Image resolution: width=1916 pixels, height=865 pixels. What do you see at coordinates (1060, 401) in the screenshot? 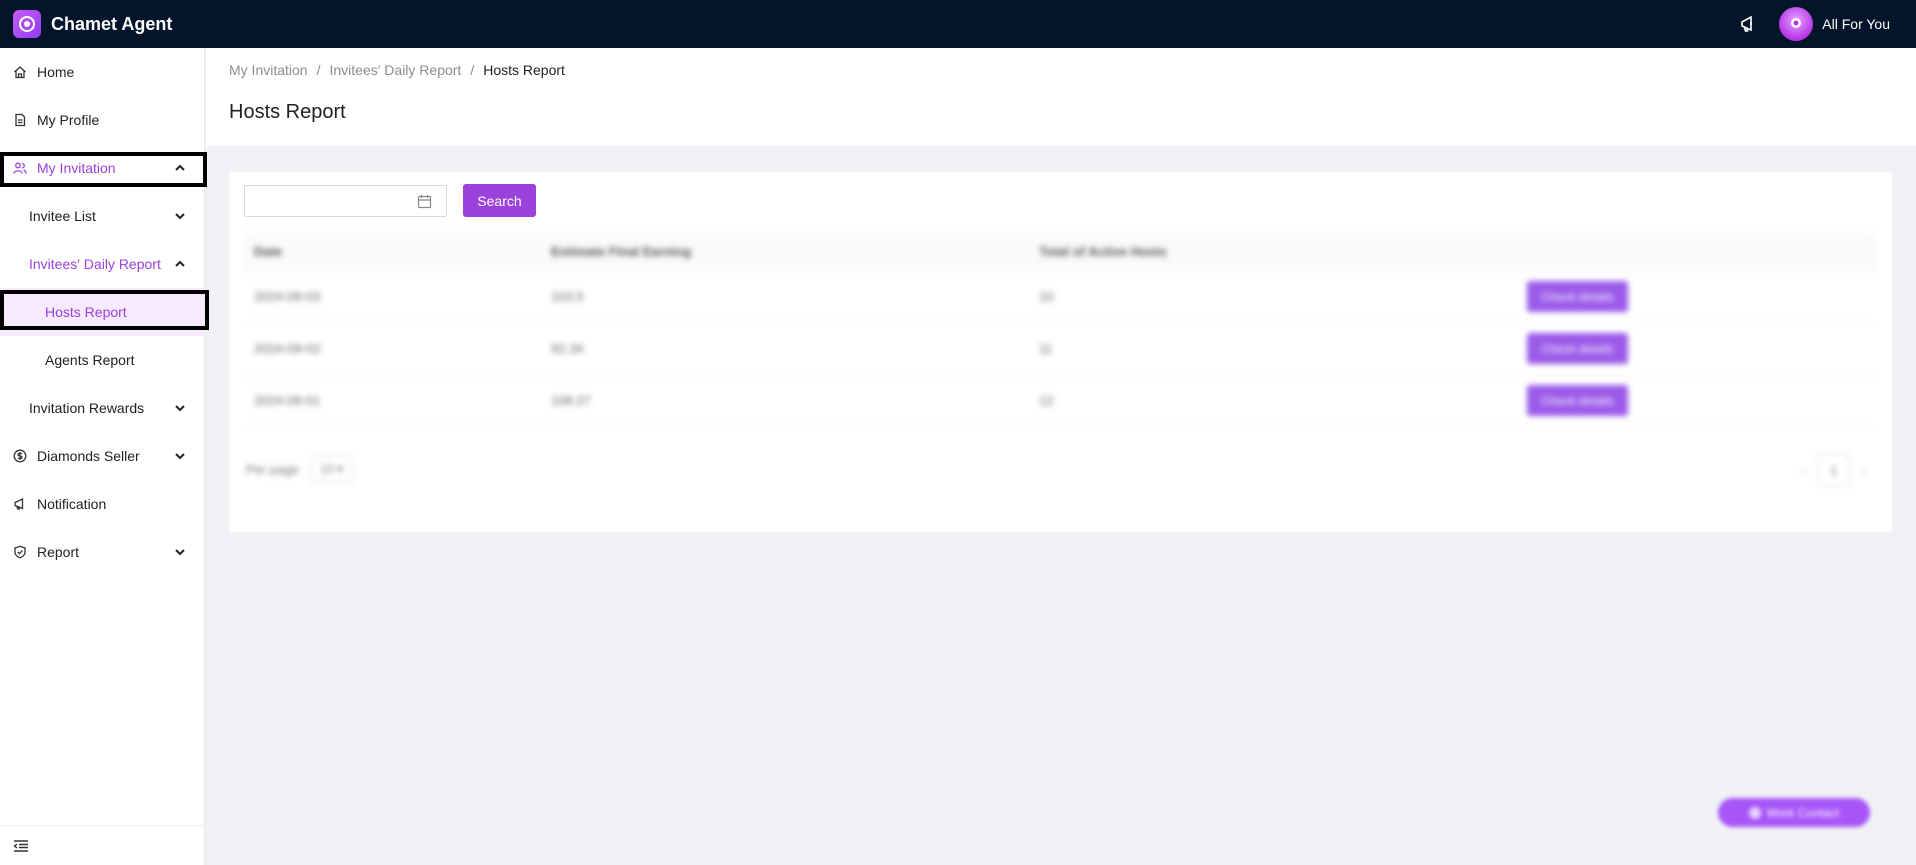
I see `table-row: 2024-09-01 108.27 12 Check details` at bounding box center [1060, 401].